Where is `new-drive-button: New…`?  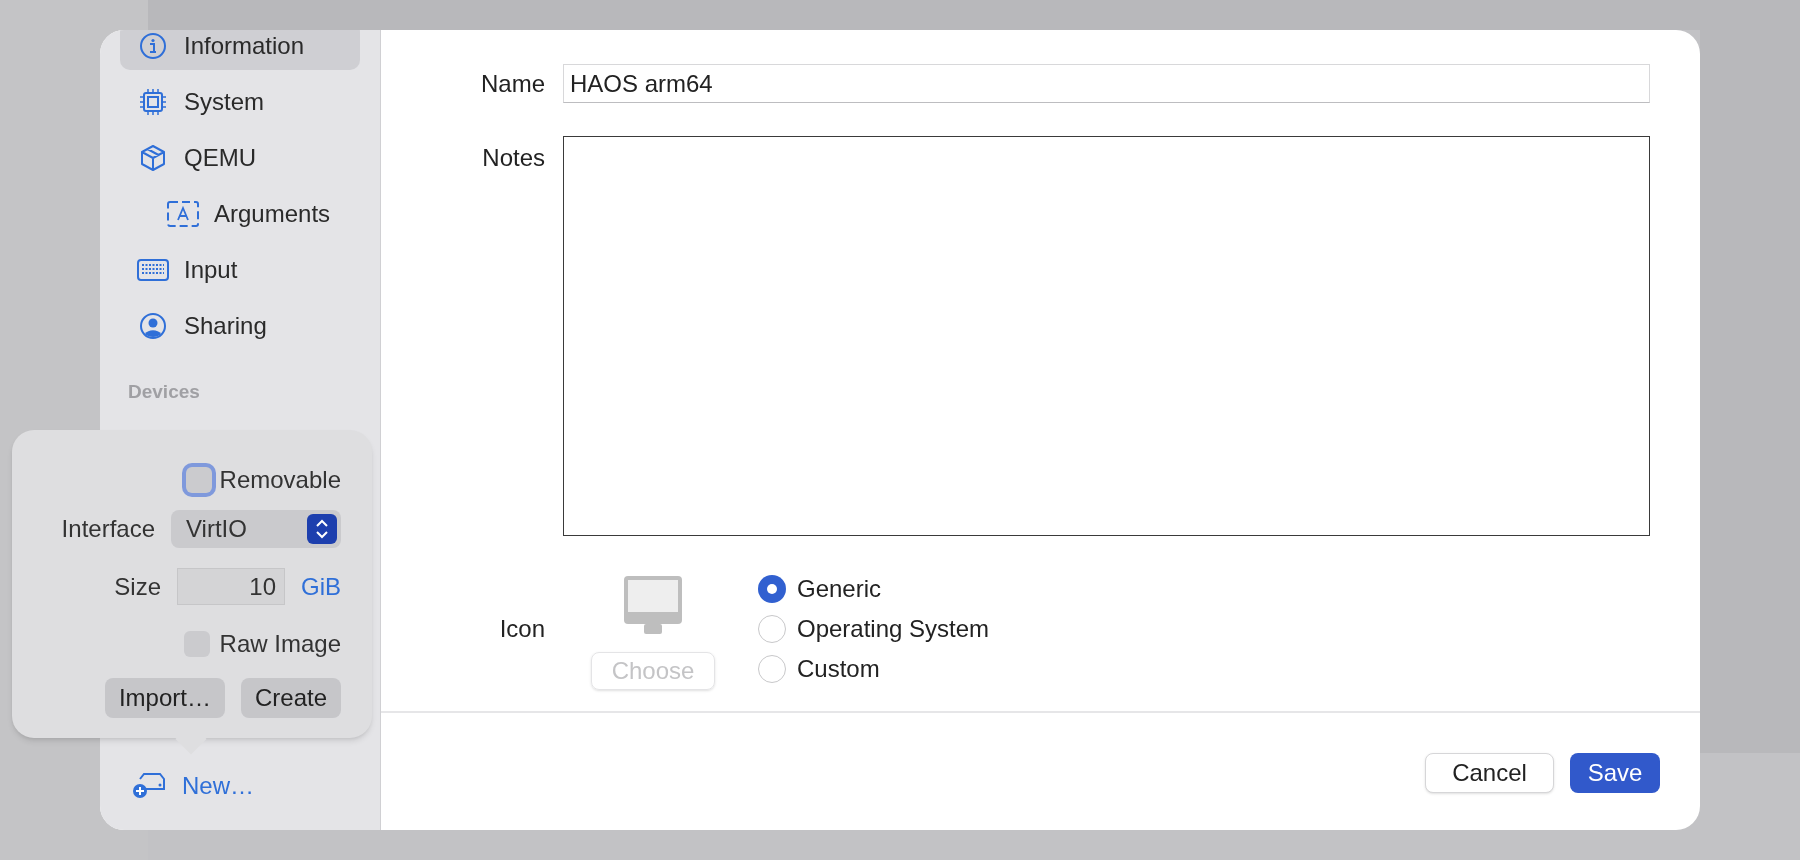 new-drive-button: New… is located at coordinates (256, 786).